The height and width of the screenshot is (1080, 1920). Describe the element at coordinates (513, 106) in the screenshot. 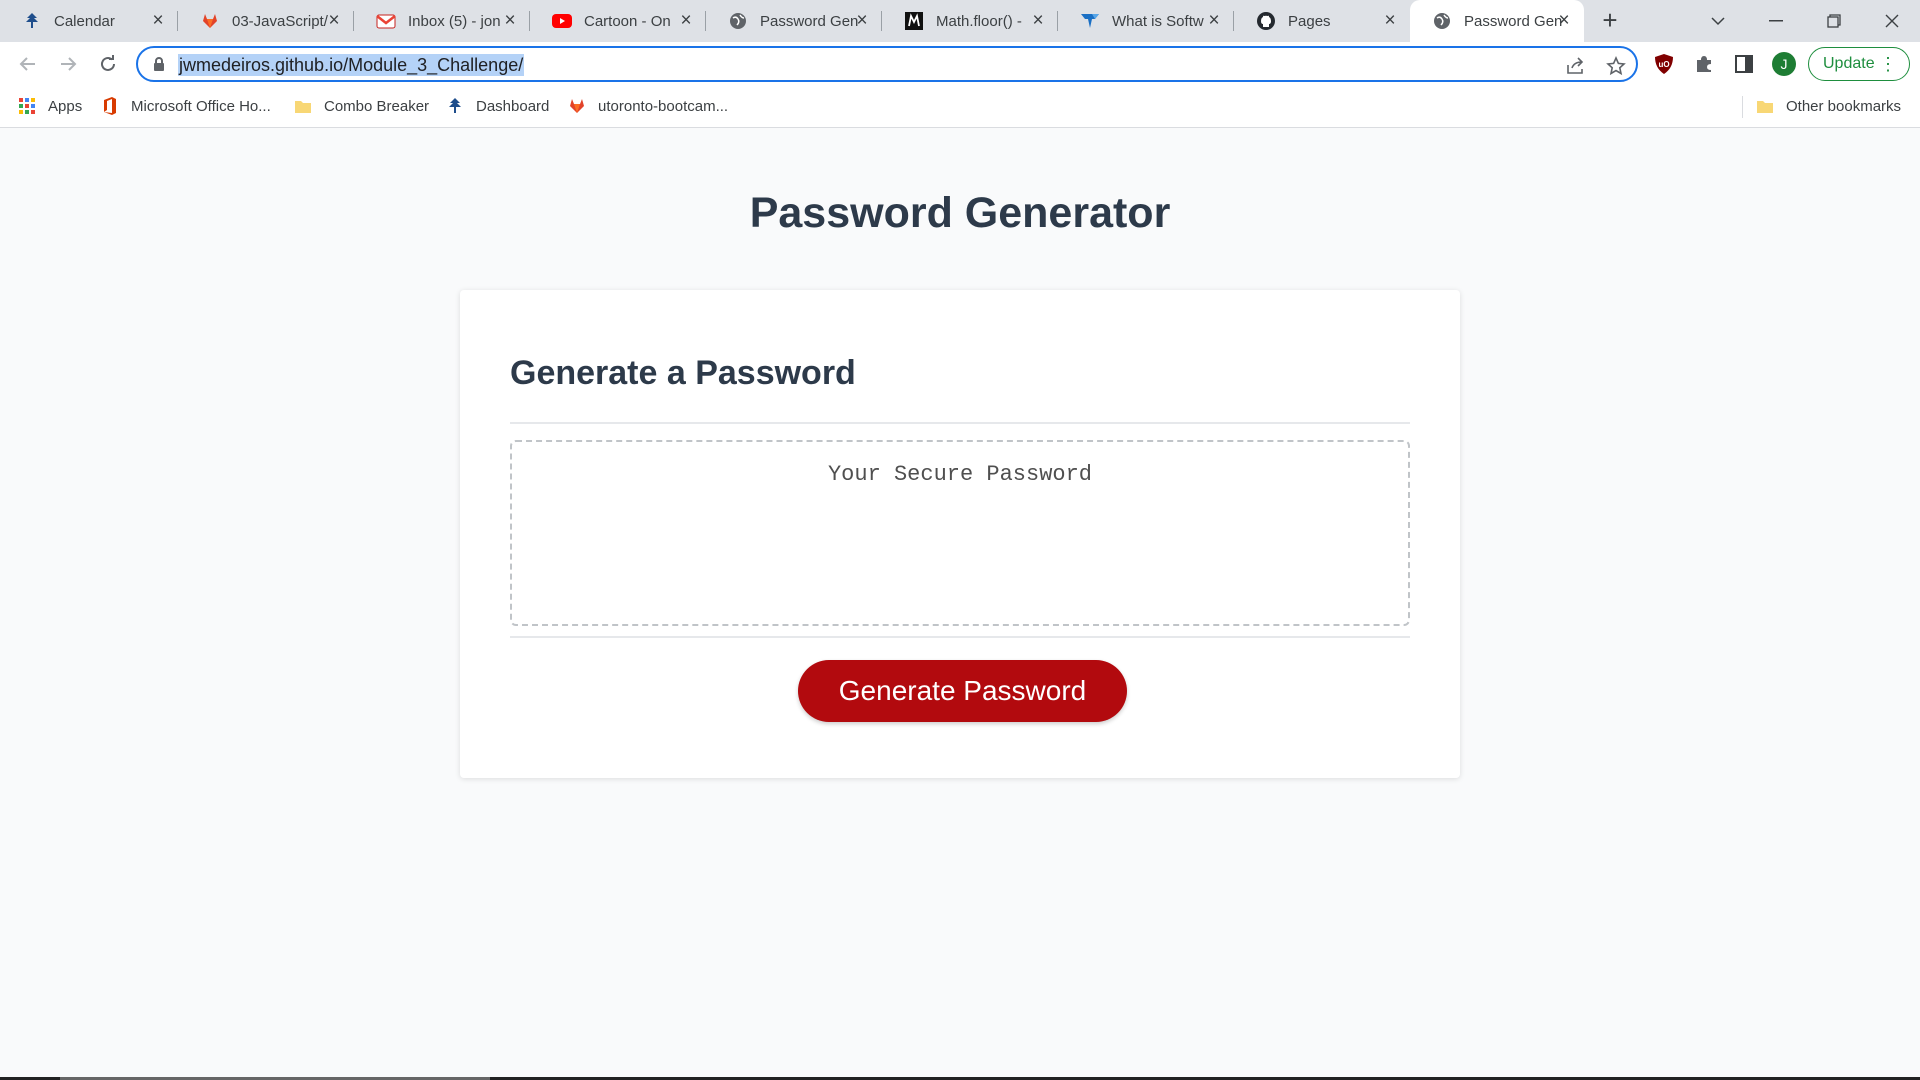

I see `bookmark-label: Dashboard` at that location.